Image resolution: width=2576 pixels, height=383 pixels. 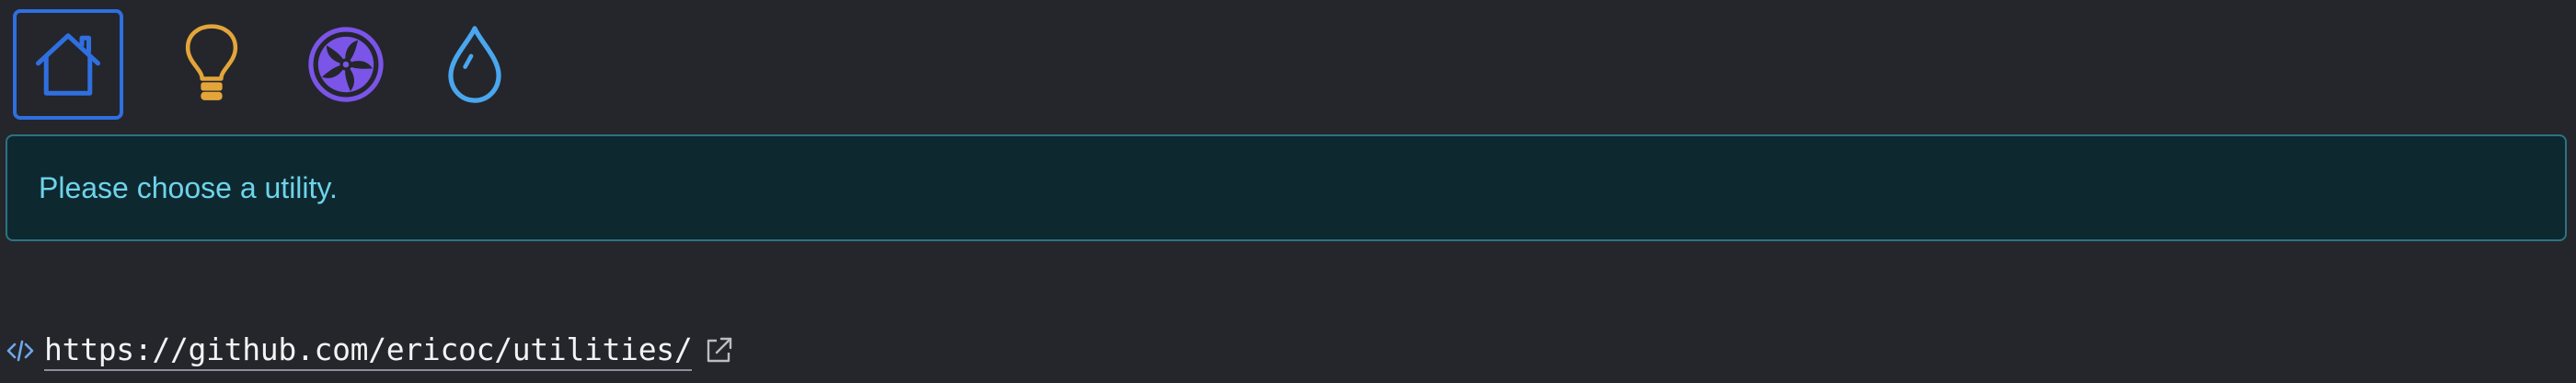 I want to click on external-link-icon, so click(x=718, y=350).